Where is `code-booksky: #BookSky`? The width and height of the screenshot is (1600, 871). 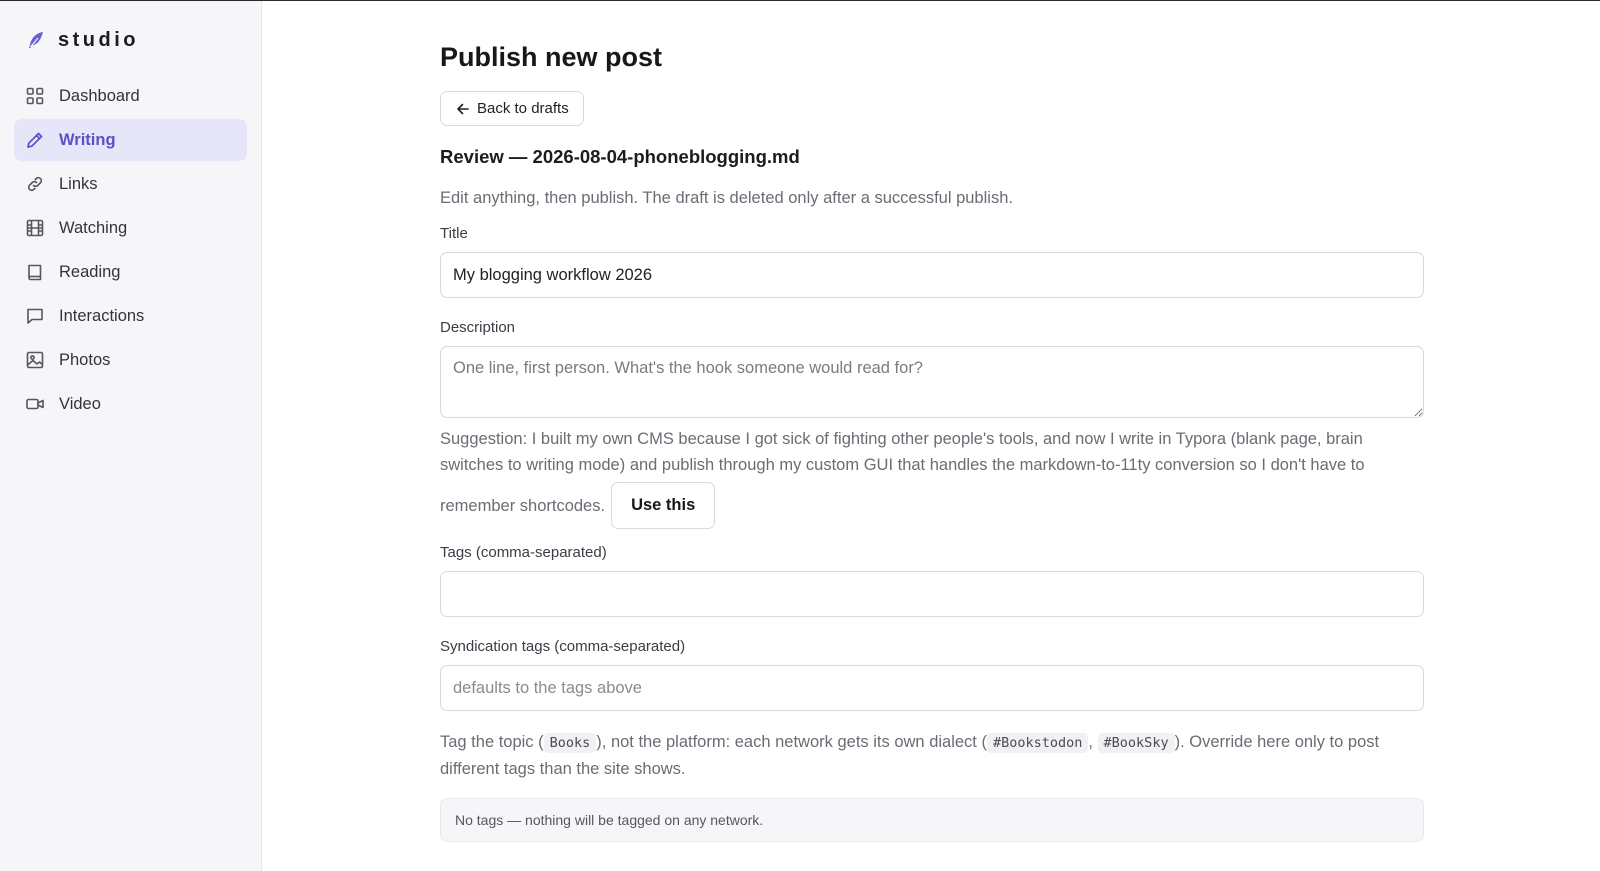
code-booksky: #BookSky is located at coordinates (1136, 743).